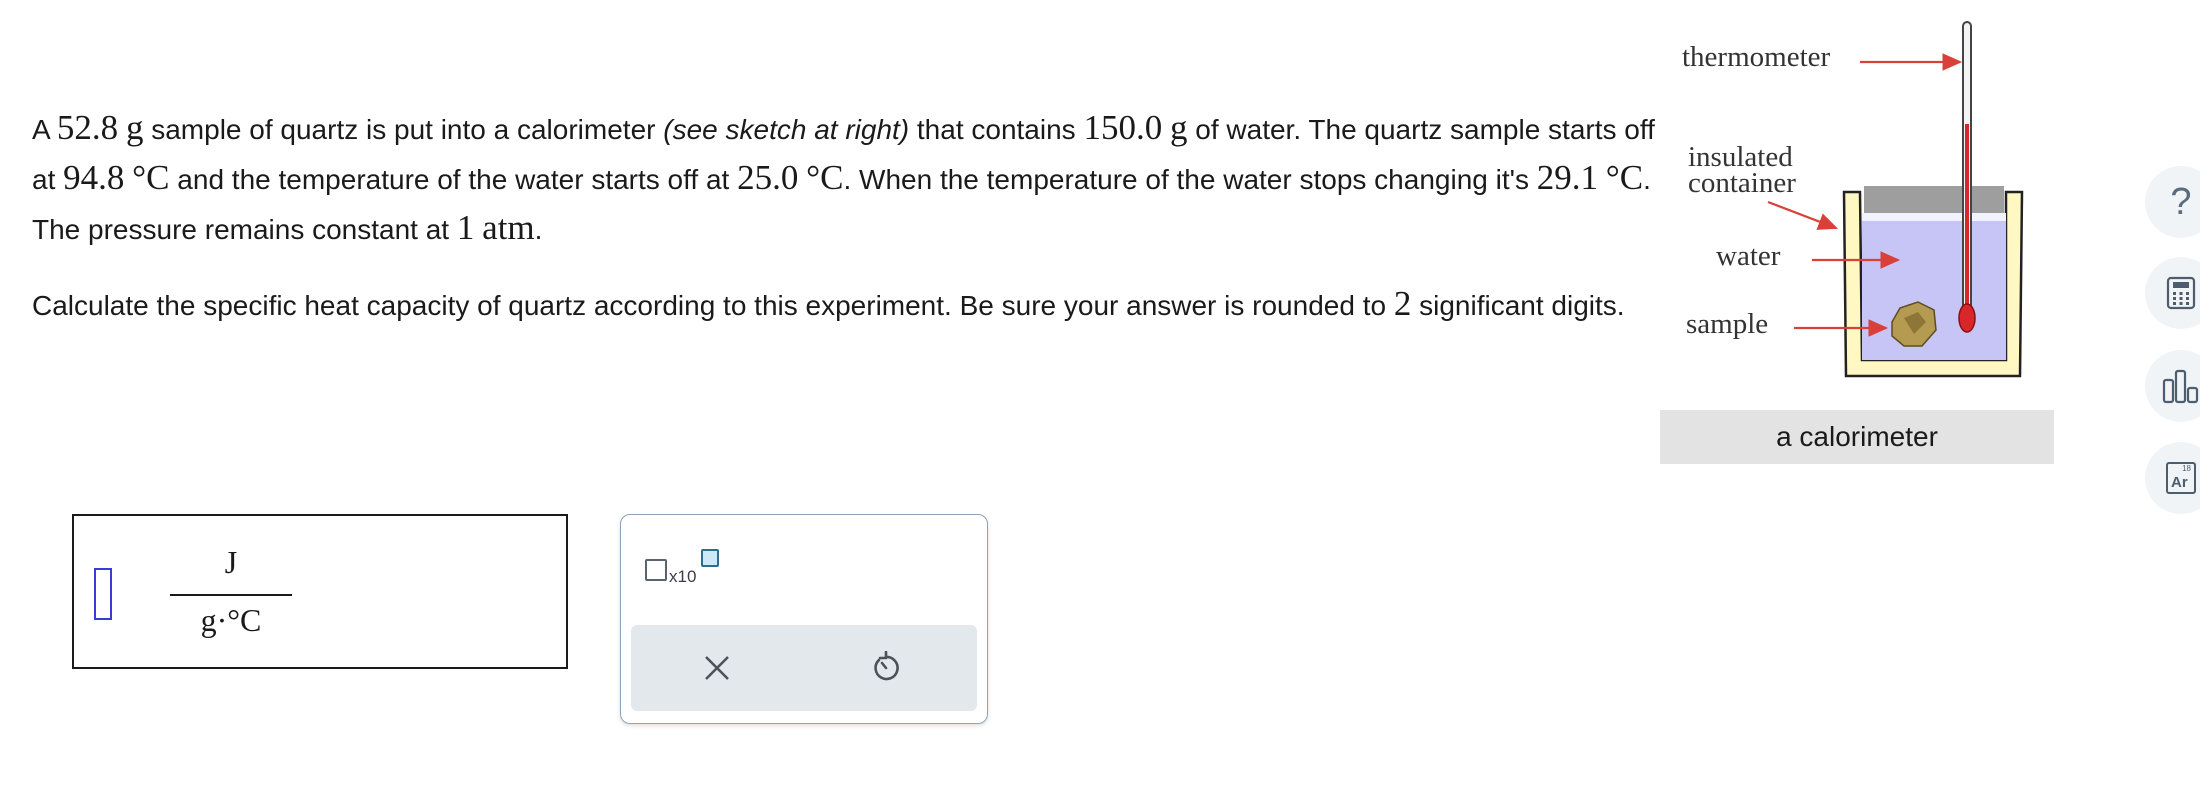  Describe the element at coordinates (87, 127) in the screenshot. I see `sample-mass-value: 52.8` at that location.